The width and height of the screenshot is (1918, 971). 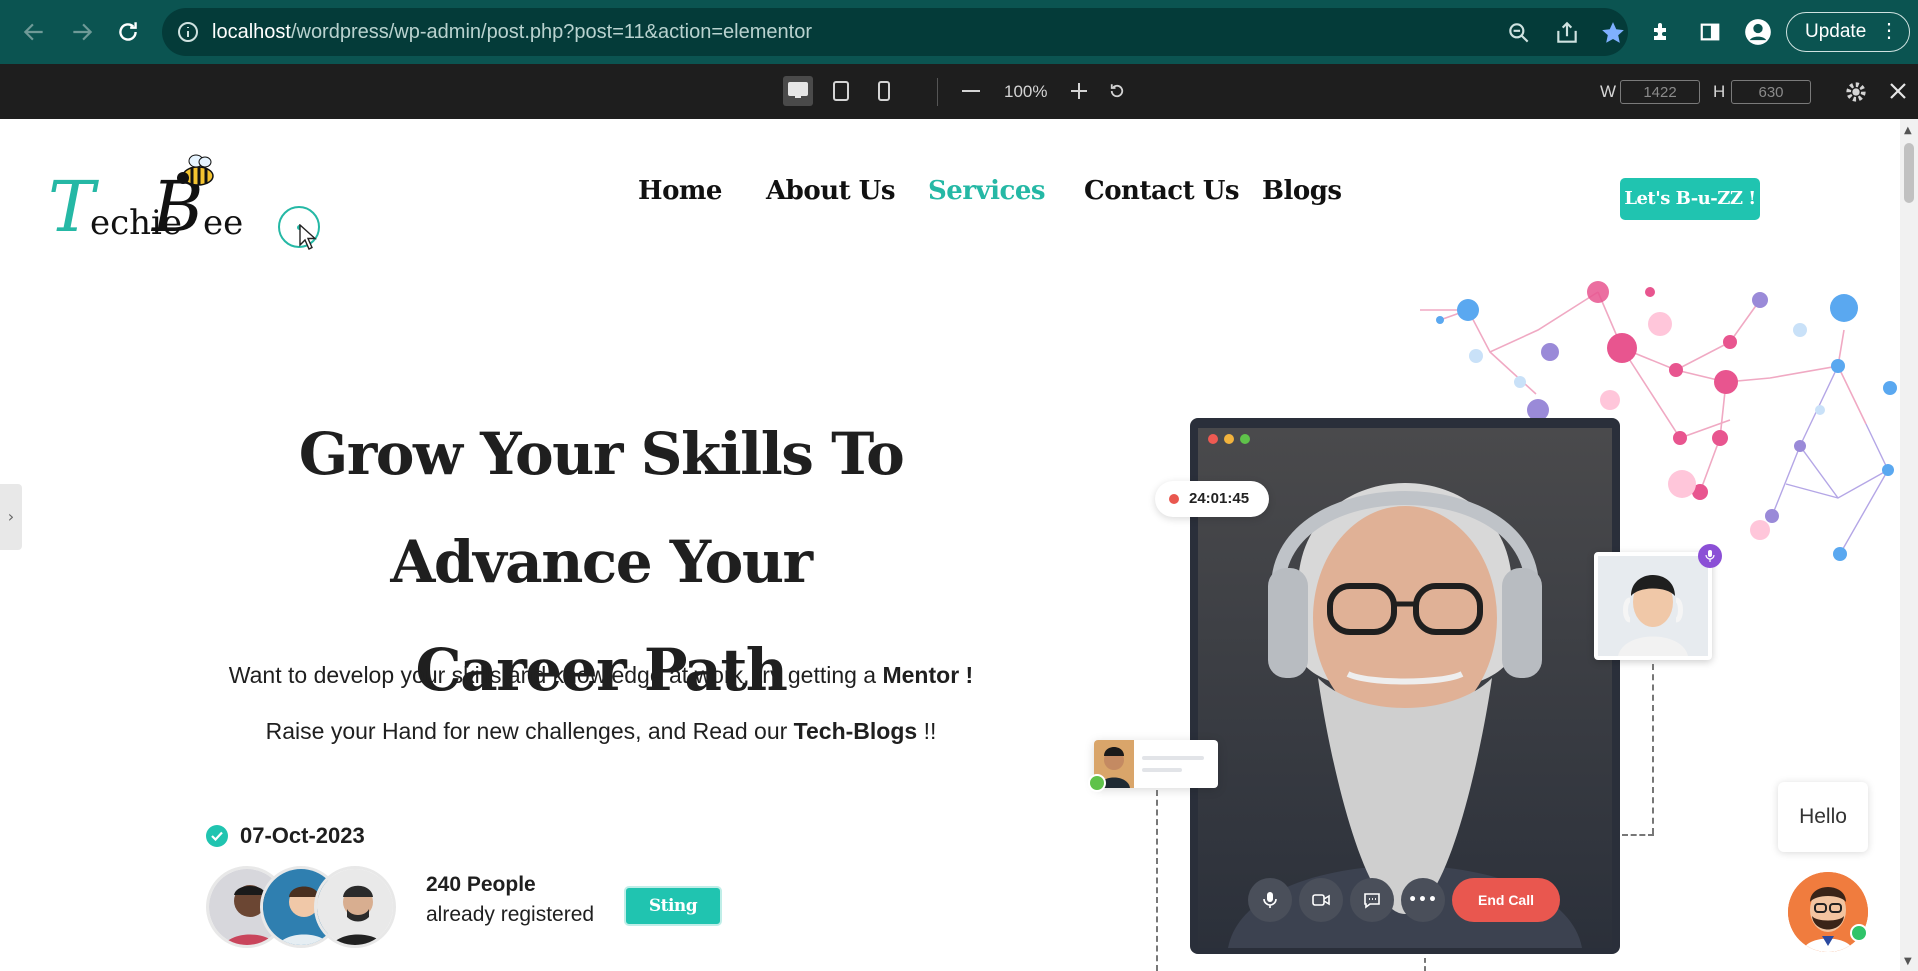 What do you see at coordinates (928, 675) in the screenshot?
I see `mentor-highlight: Mentor !` at bounding box center [928, 675].